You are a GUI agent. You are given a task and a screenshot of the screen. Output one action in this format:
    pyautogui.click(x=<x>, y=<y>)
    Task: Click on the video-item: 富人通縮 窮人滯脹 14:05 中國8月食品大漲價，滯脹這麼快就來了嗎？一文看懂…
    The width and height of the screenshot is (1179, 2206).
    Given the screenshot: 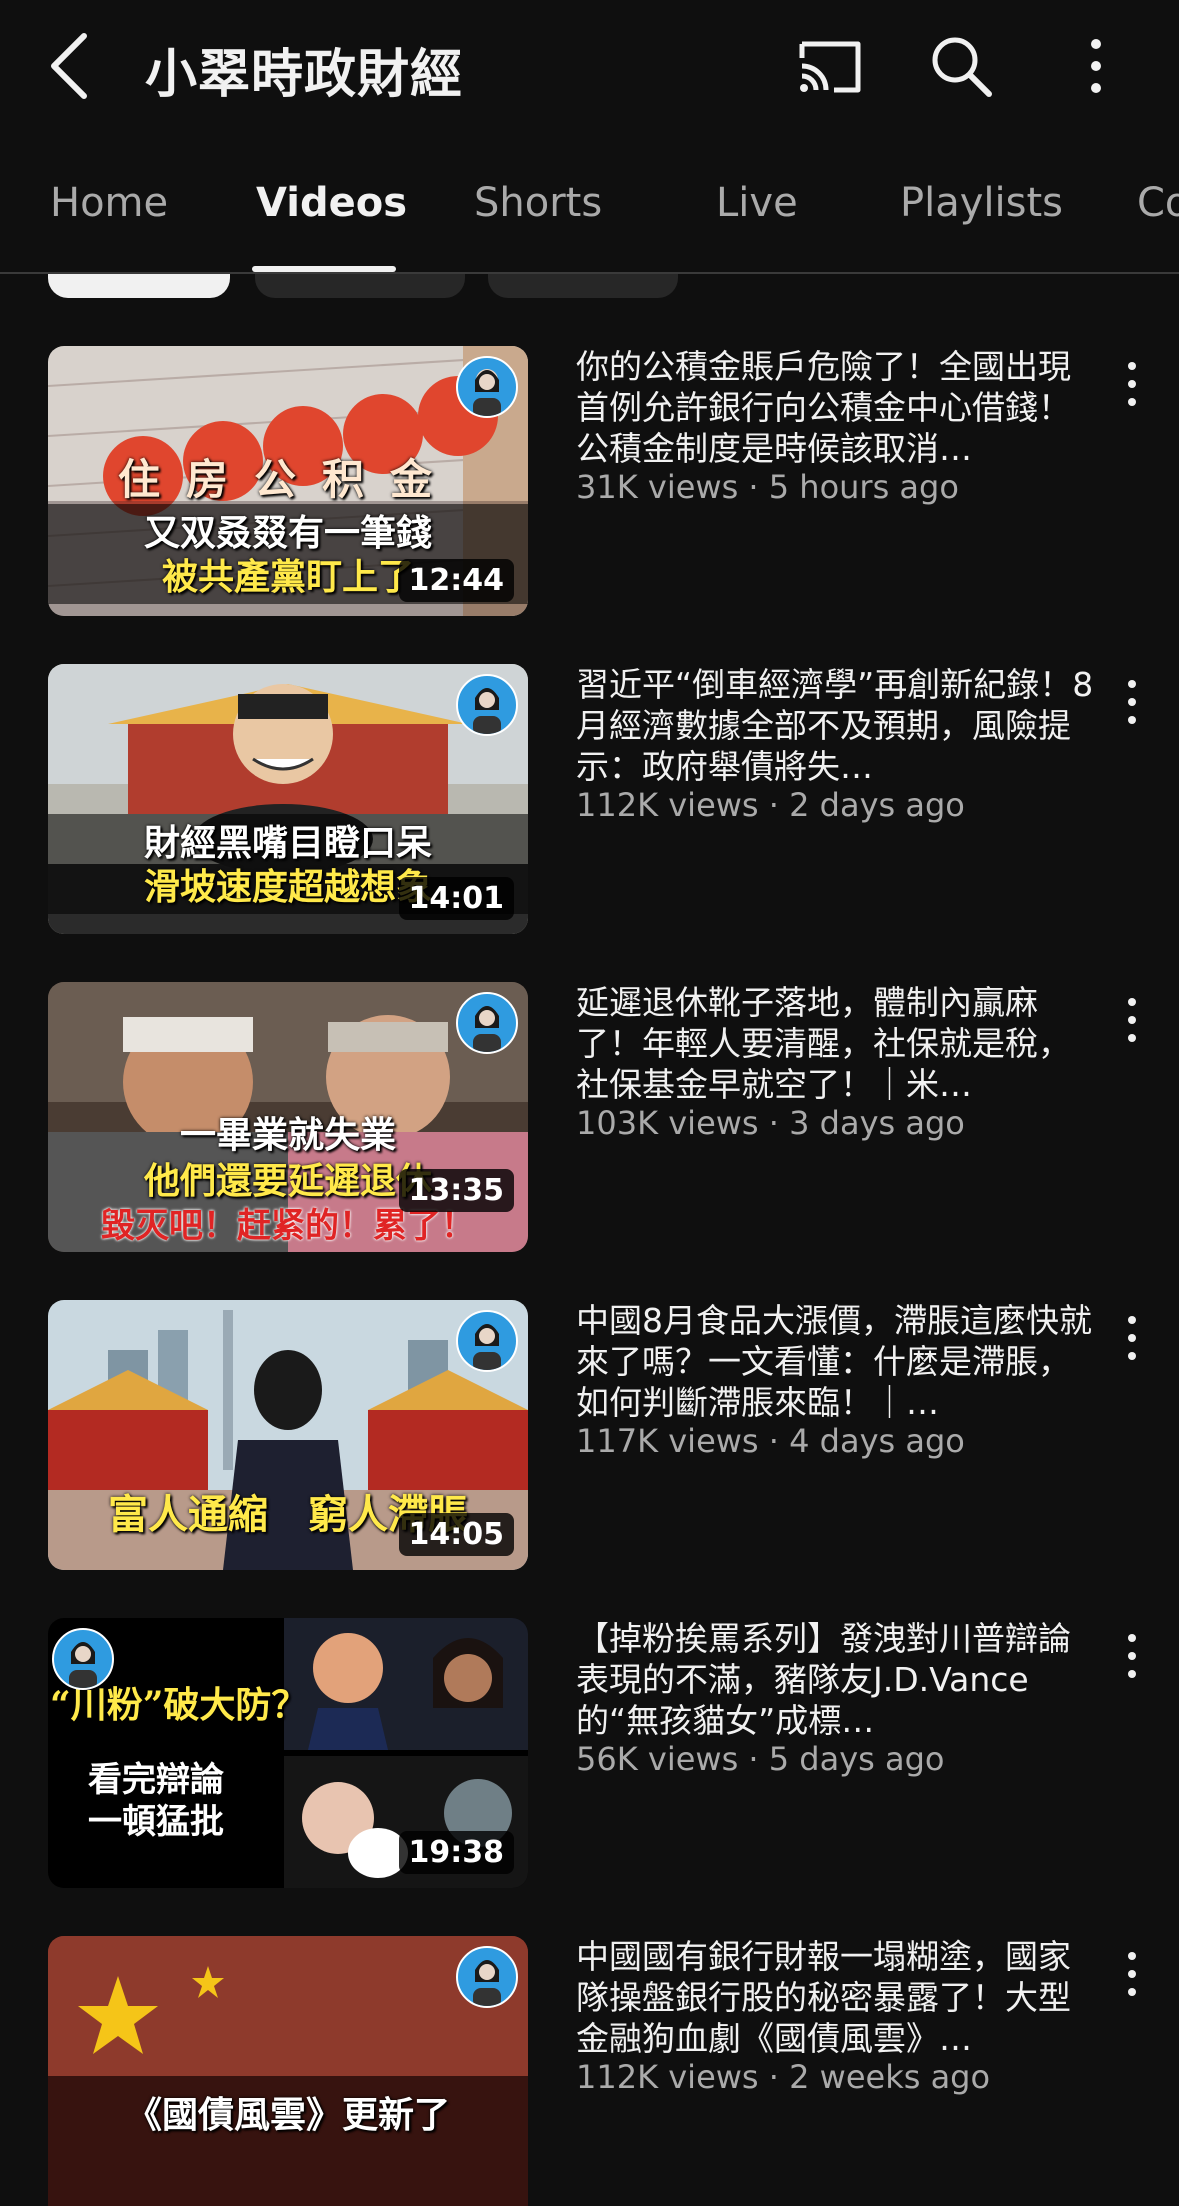 What is the action you would take?
    pyautogui.click(x=589, y=1440)
    